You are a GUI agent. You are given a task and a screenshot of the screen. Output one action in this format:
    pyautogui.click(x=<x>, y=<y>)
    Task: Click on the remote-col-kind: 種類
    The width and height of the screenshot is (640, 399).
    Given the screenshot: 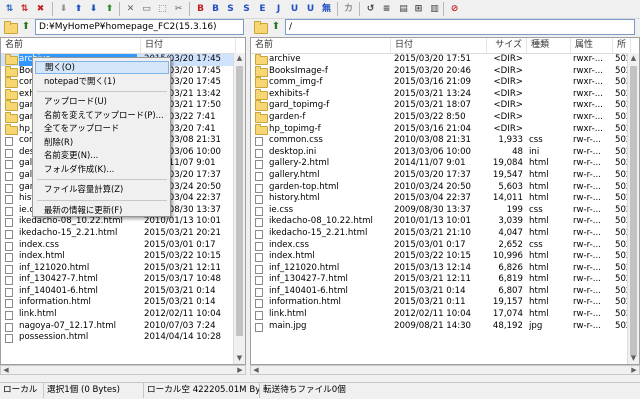 What is the action you would take?
    pyautogui.click(x=549, y=45)
    